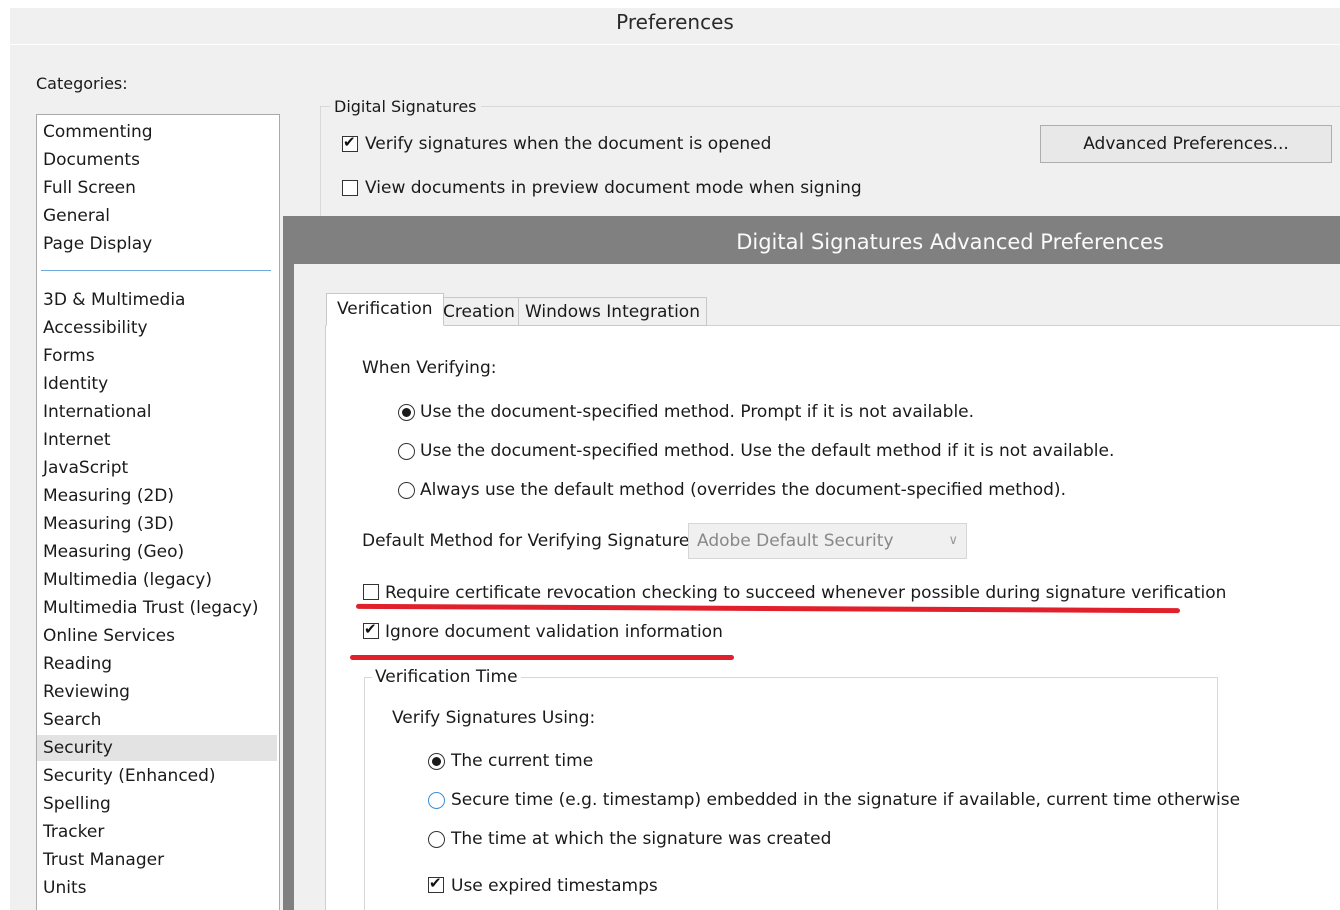 The width and height of the screenshot is (1340, 910). I want to click on category-item-reading: Reading, so click(77, 664).